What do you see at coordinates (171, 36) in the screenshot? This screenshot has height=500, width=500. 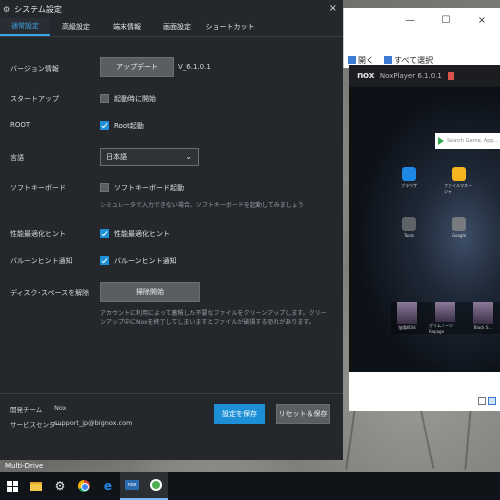 I see `tabs-divider` at bounding box center [171, 36].